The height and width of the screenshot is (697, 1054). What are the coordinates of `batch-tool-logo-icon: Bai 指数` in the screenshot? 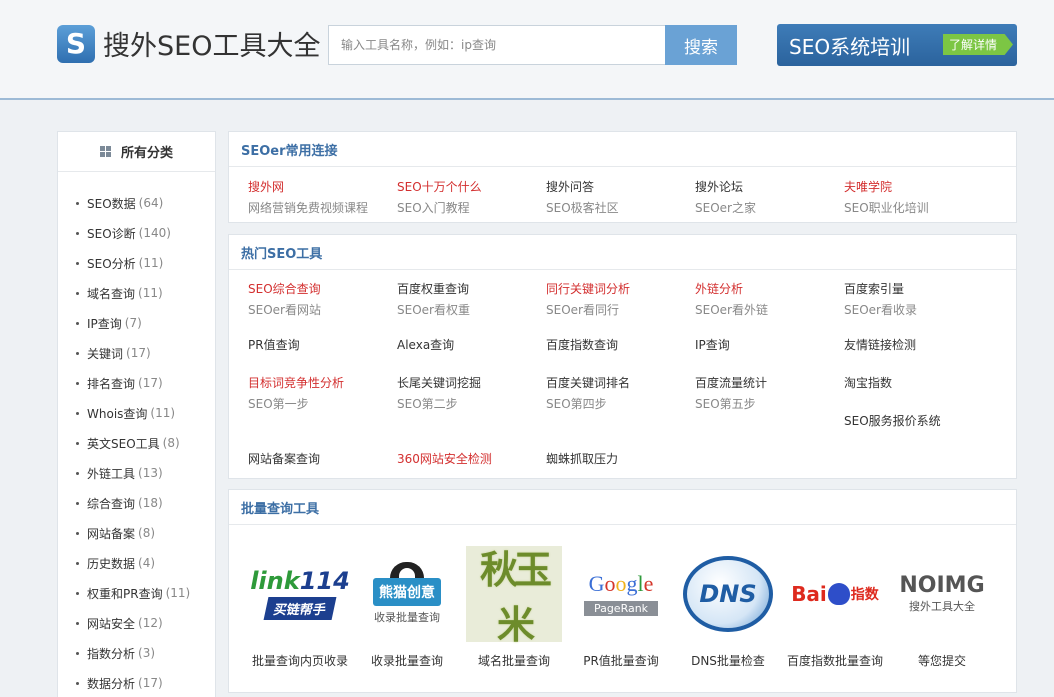 It's located at (835, 593).